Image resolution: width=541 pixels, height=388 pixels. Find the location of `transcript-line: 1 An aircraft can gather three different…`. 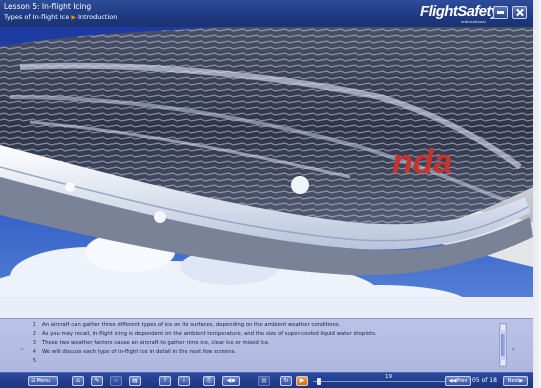

transcript-line: 1 An aircraft can gather three different… is located at coordinates (262, 325).